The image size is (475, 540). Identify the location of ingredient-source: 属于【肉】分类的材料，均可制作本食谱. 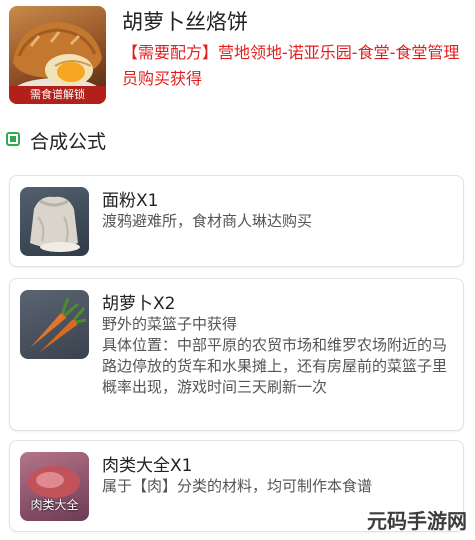
(237, 486).